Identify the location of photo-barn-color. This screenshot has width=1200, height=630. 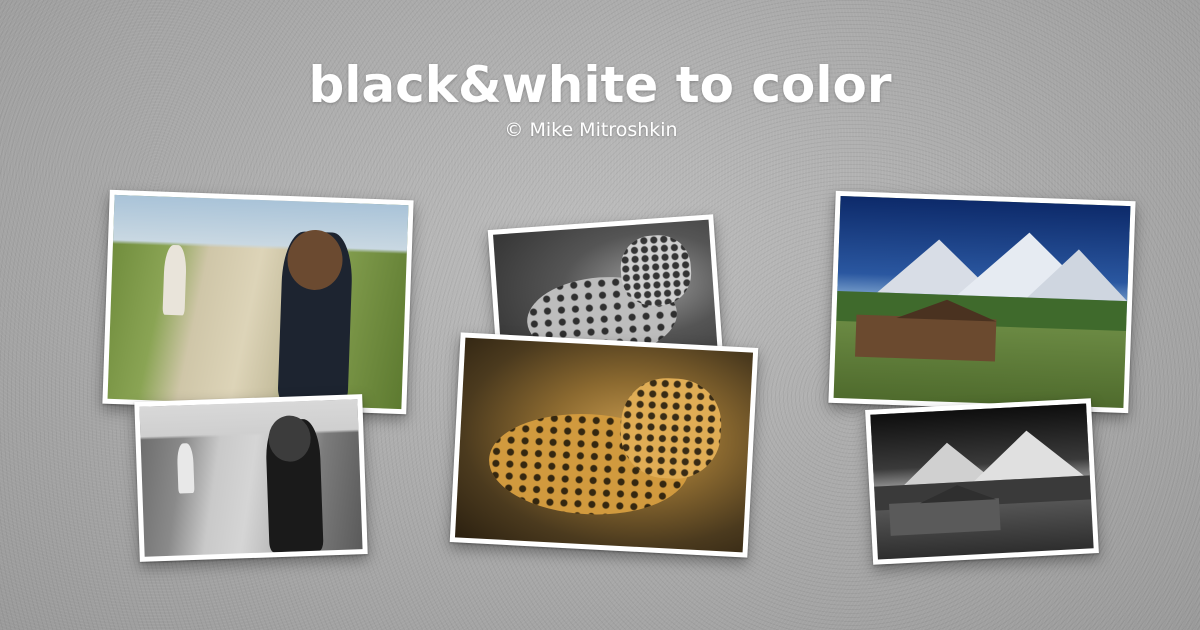
(982, 302).